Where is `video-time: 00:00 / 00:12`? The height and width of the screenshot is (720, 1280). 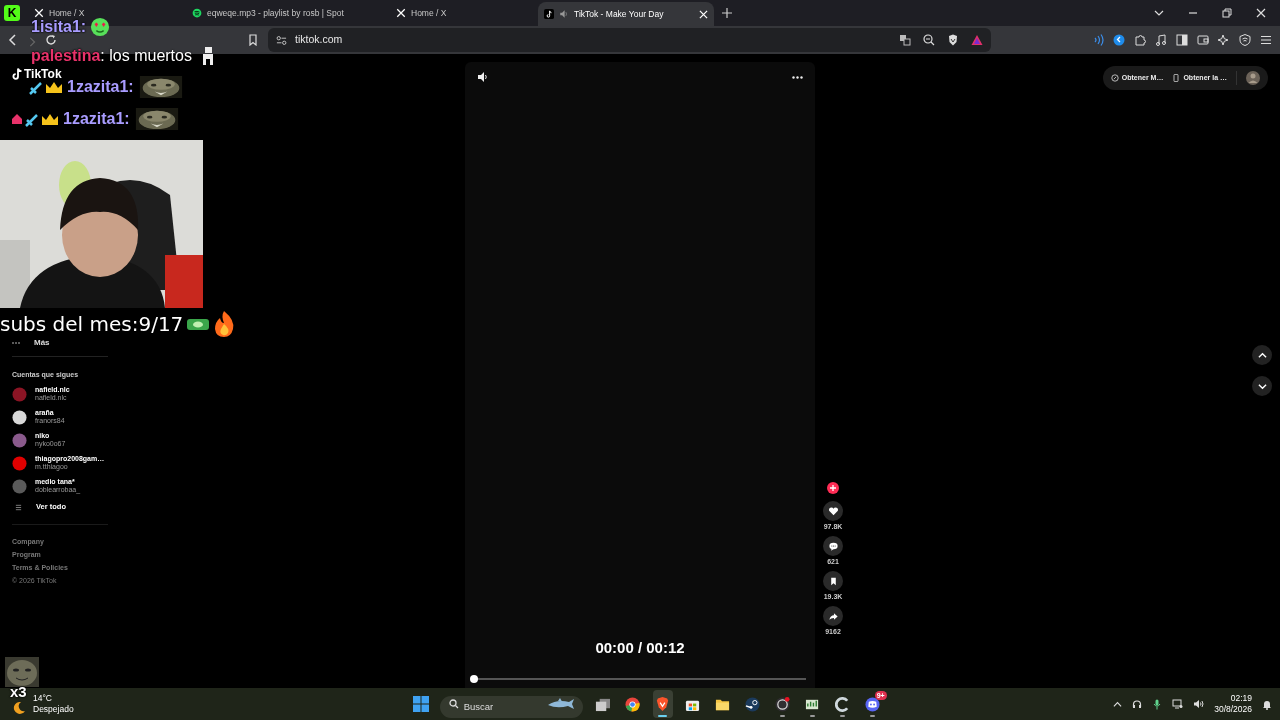
video-time: 00:00 / 00:12 is located at coordinates (640, 647).